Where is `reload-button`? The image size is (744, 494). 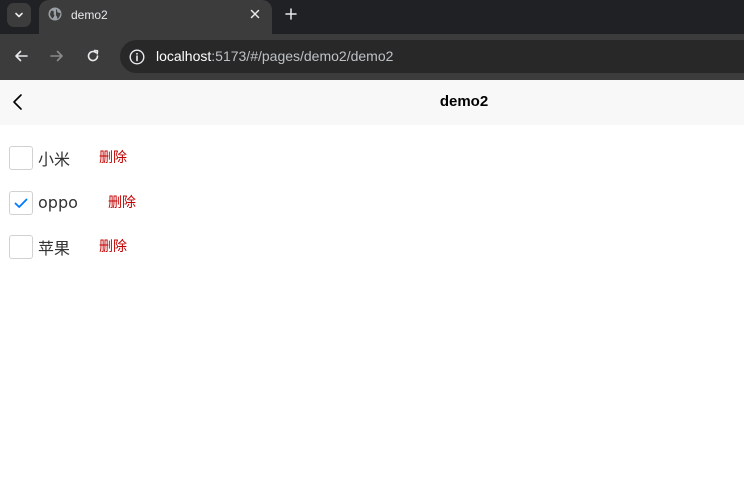 reload-button is located at coordinates (93, 56).